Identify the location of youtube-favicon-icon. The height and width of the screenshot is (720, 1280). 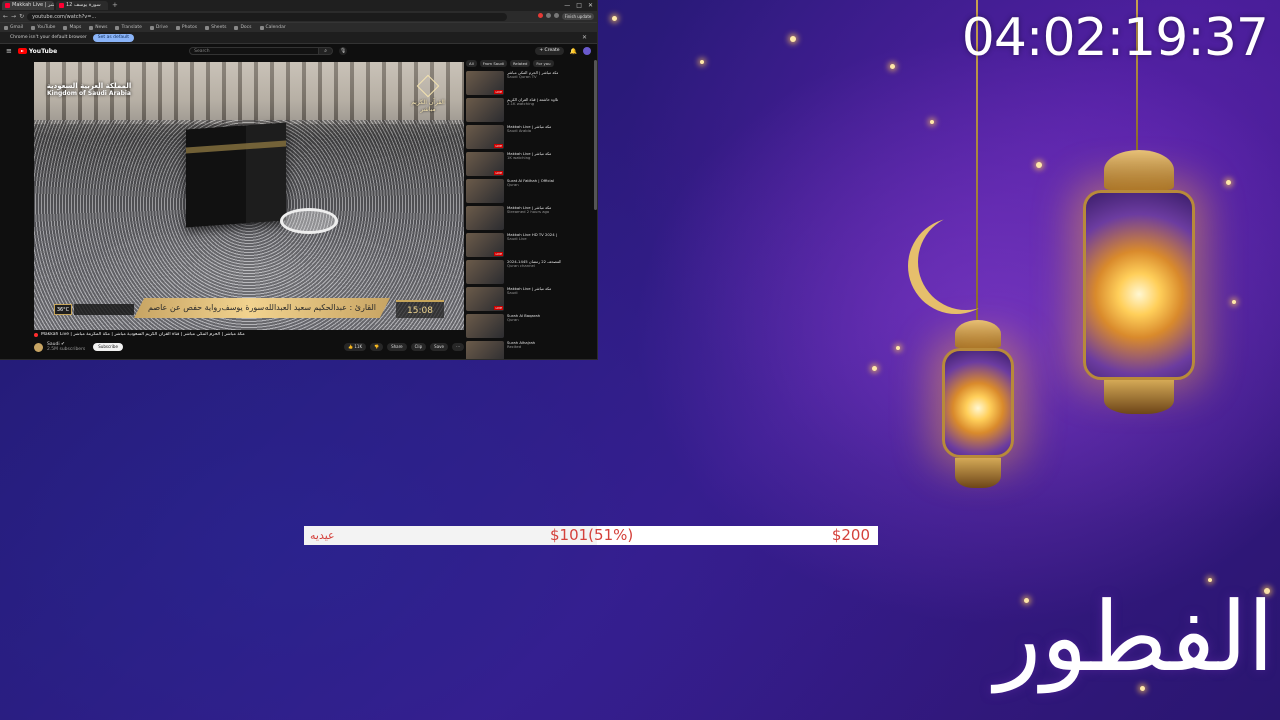
(7, 5).